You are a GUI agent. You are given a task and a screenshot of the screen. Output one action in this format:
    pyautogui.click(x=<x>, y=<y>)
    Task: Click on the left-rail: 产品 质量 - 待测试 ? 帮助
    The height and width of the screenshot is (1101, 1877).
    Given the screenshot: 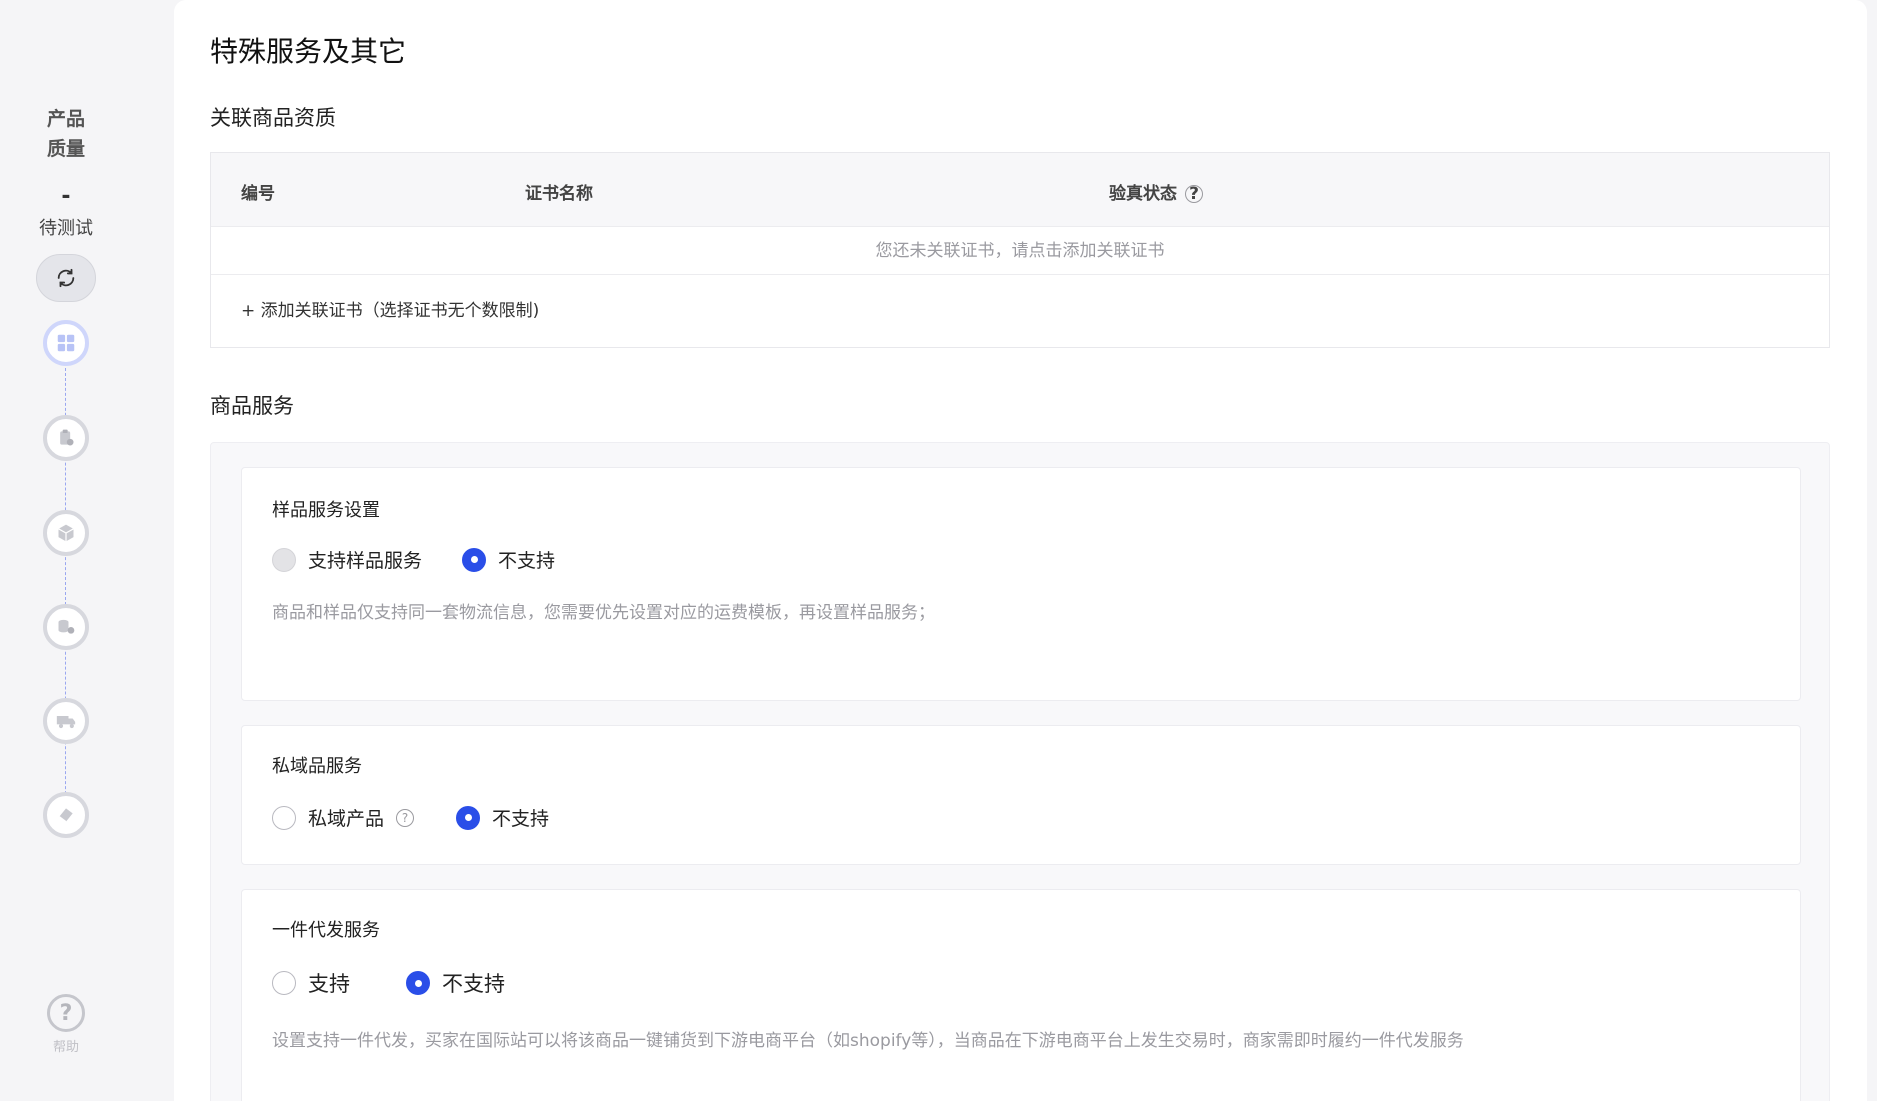 What is the action you would take?
    pyautogui.click(x=87, y=550)
    